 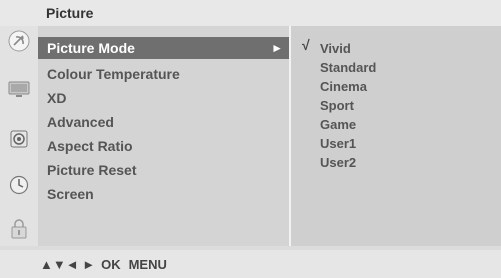 I want to click on menu-item-label: Picture Mode, so click(x=91, y=48).